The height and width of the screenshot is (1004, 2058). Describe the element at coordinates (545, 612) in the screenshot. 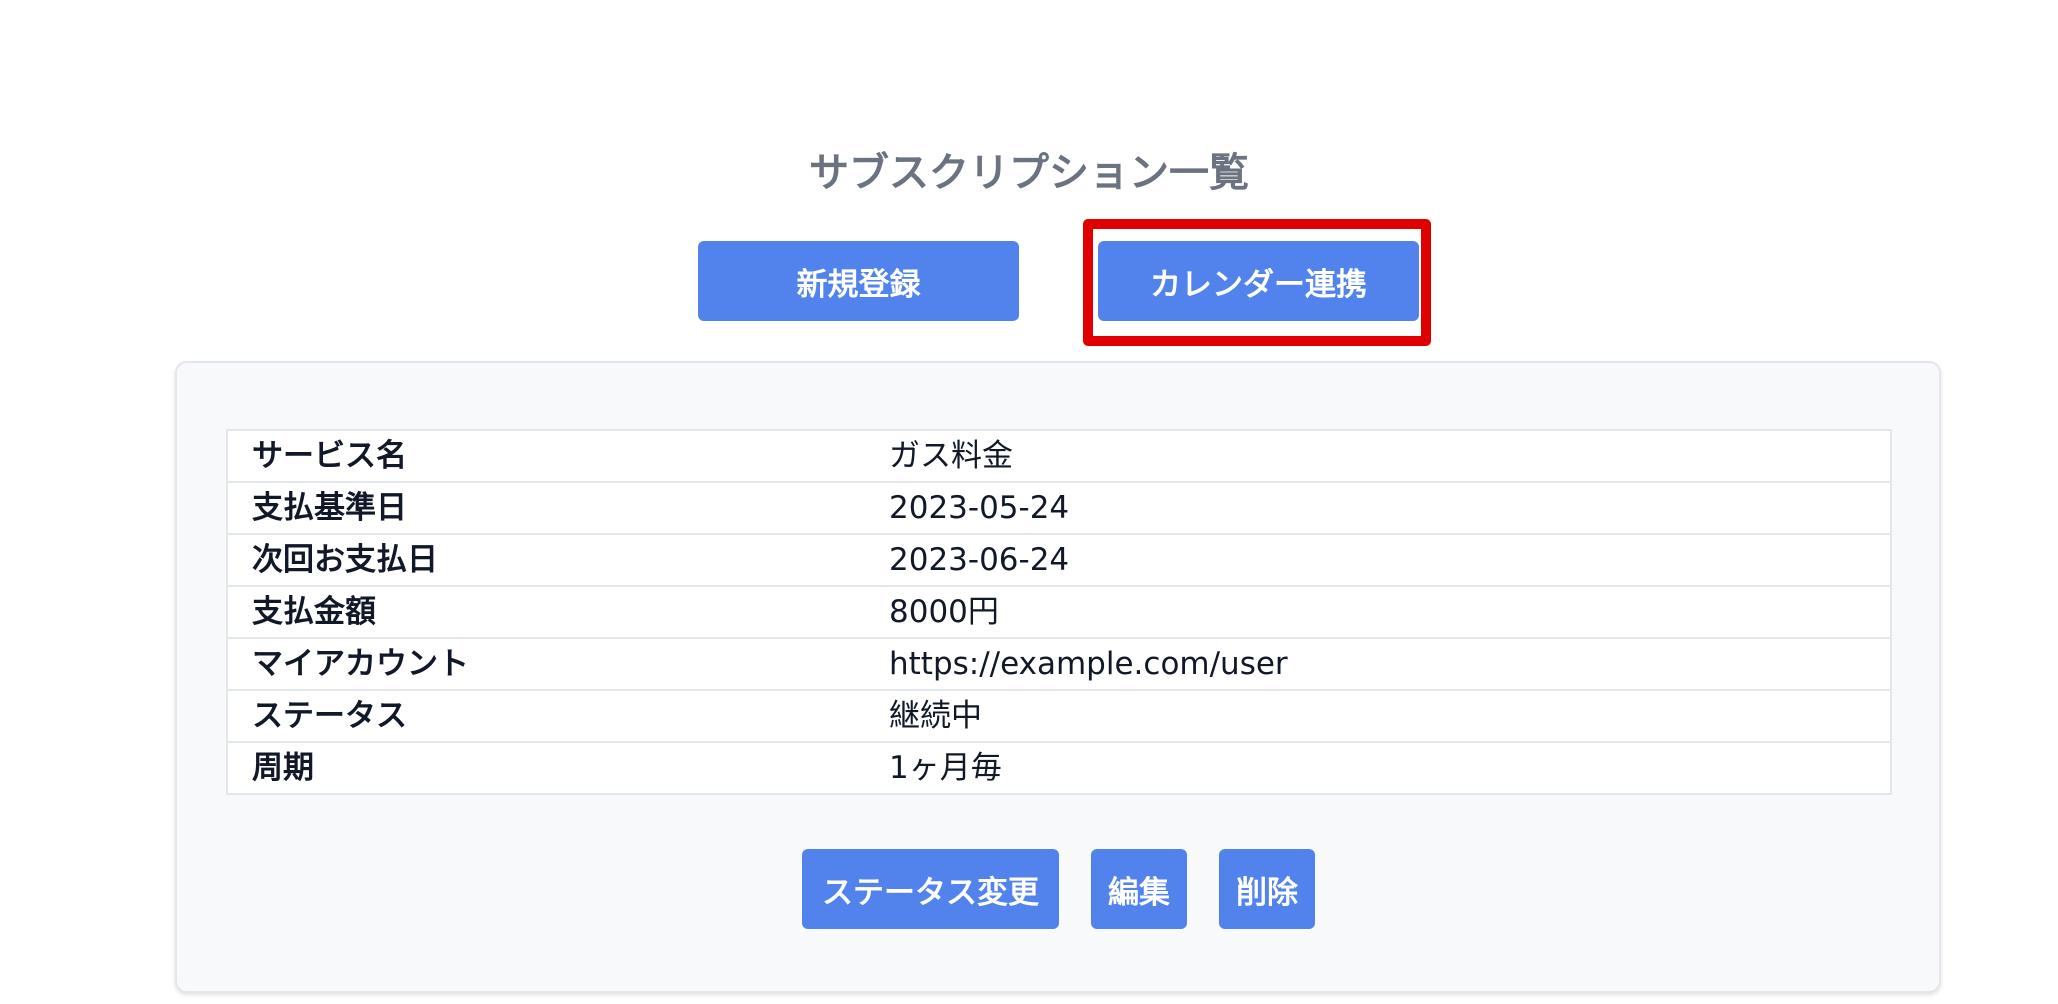

I see `row-label: 支払金額` at that location.